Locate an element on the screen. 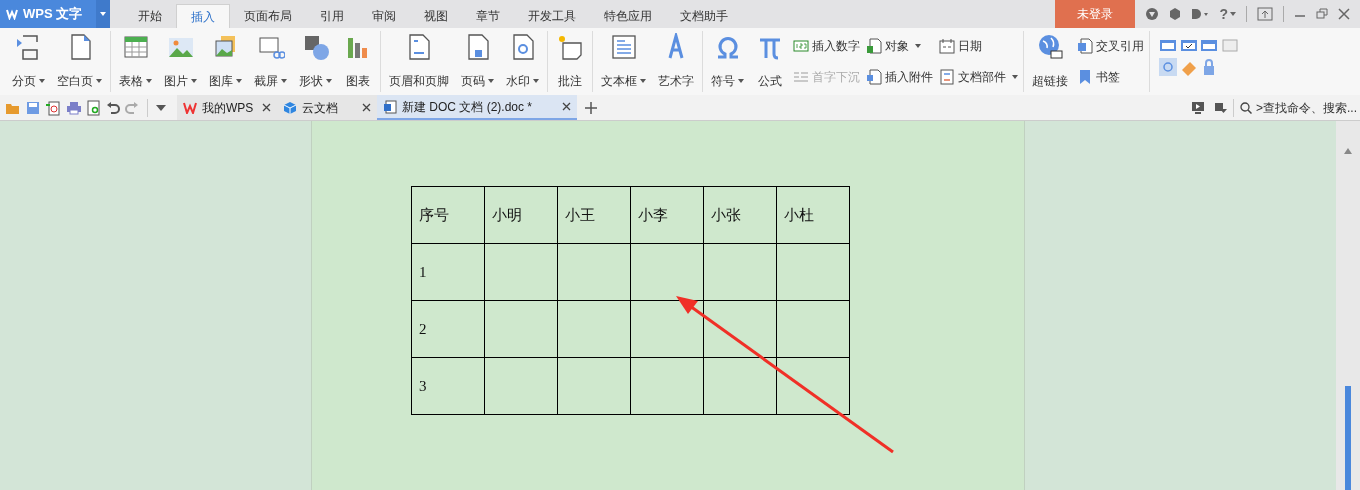  logo-icon is located at coordinates (12, 14).